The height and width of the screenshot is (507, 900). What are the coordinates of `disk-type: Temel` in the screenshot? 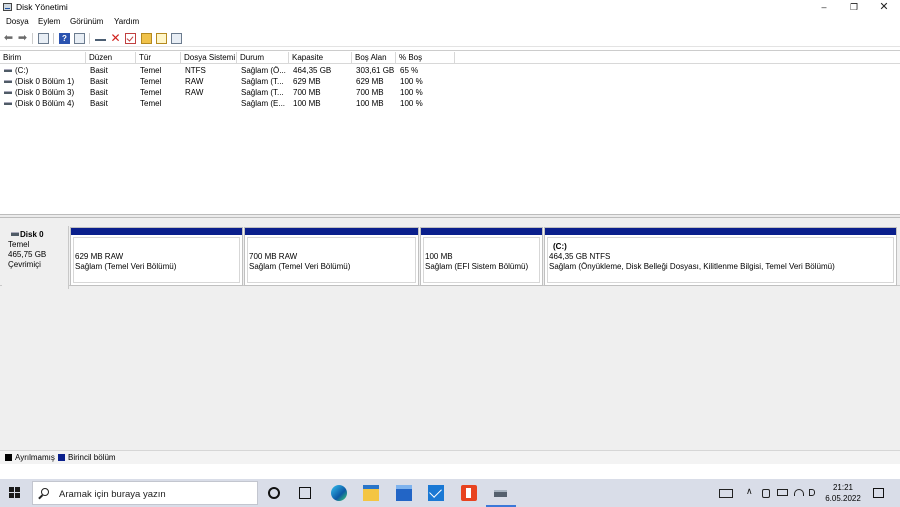 It's located at (19, 244).